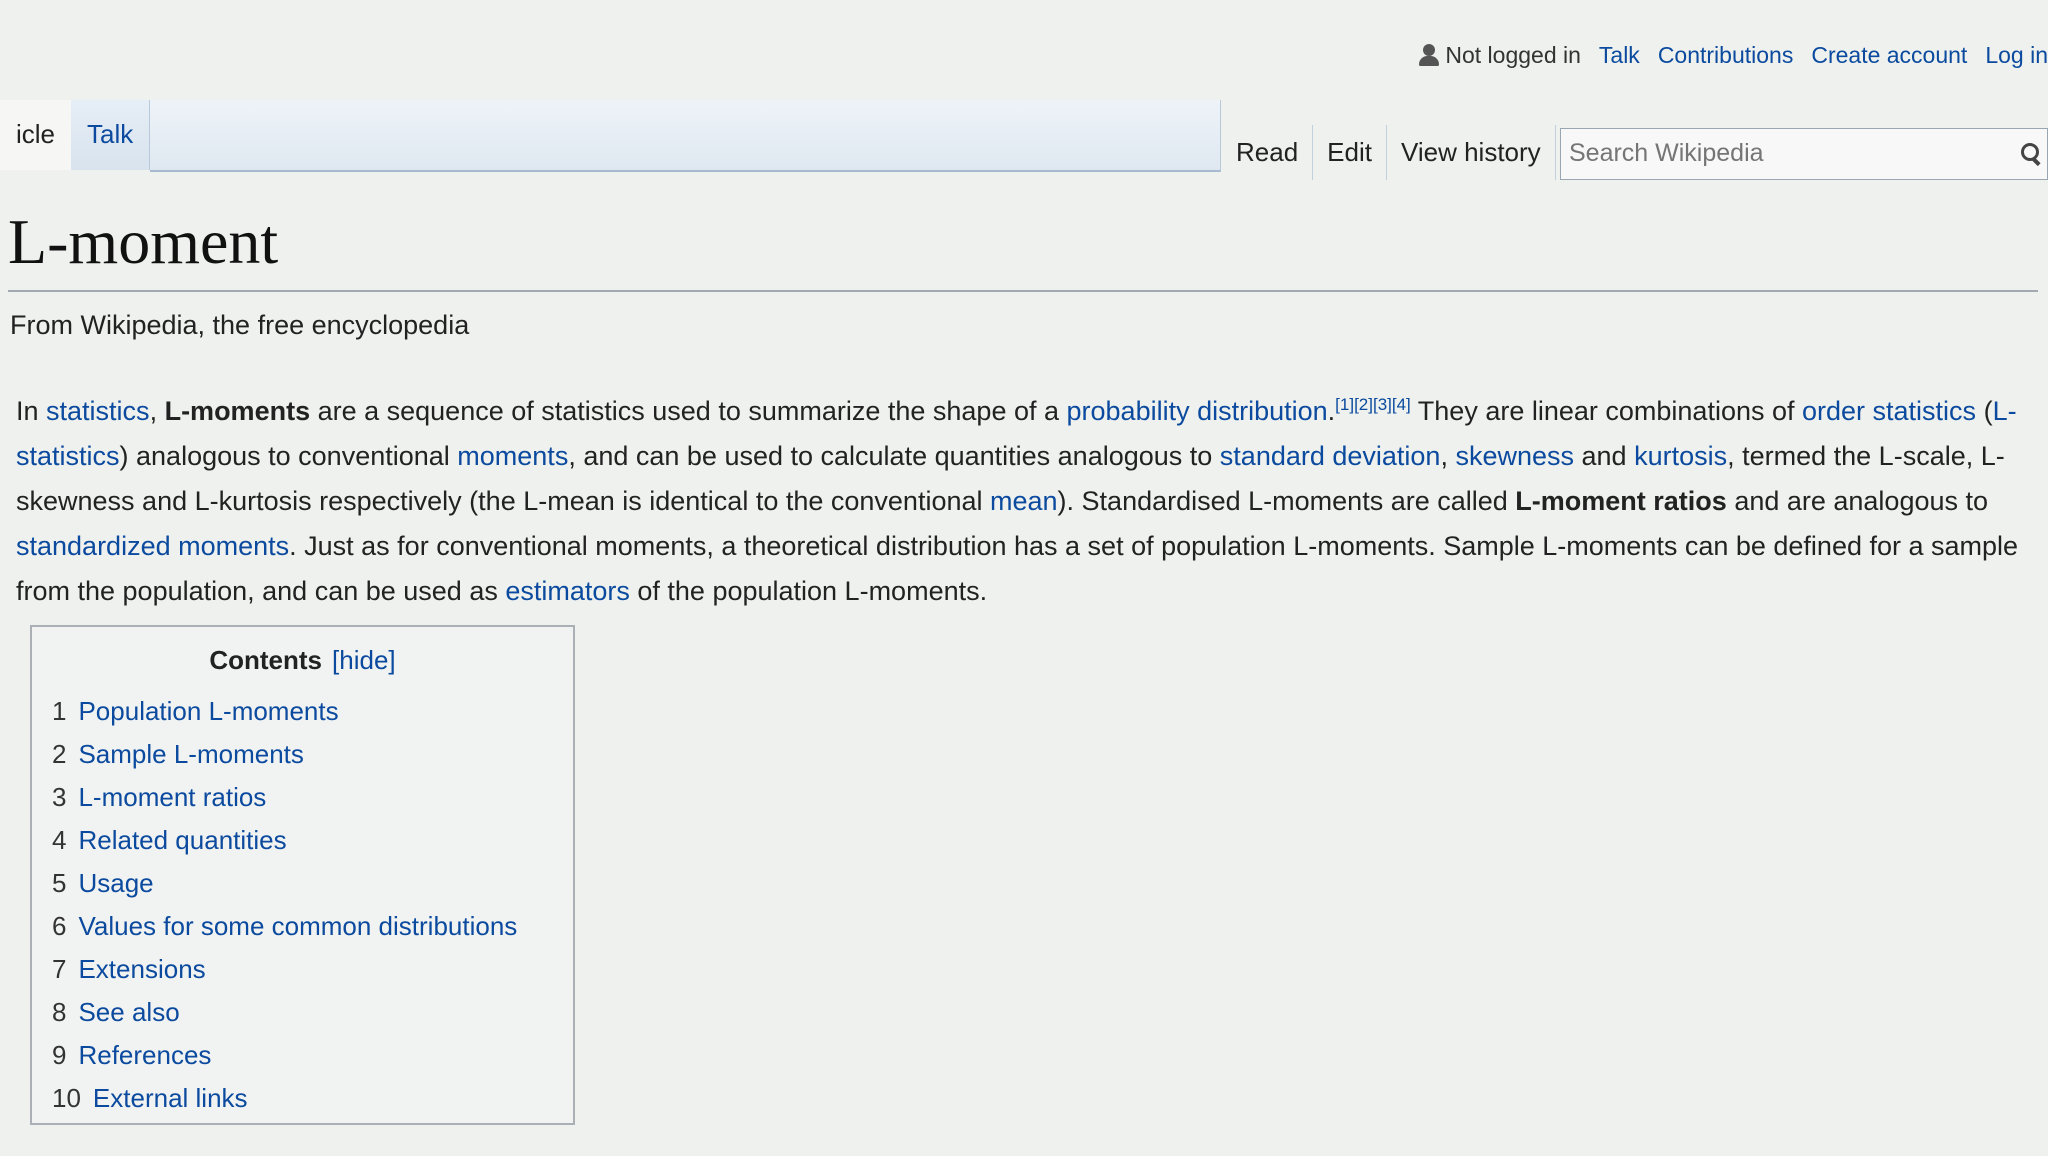 The width and height of the screenshot is (2048, 1156). What do you see at coordinates (1330, 456) in the screenshot?
I see `link-standard-deviation: standard deviation` at bounding box center [1330, 456].